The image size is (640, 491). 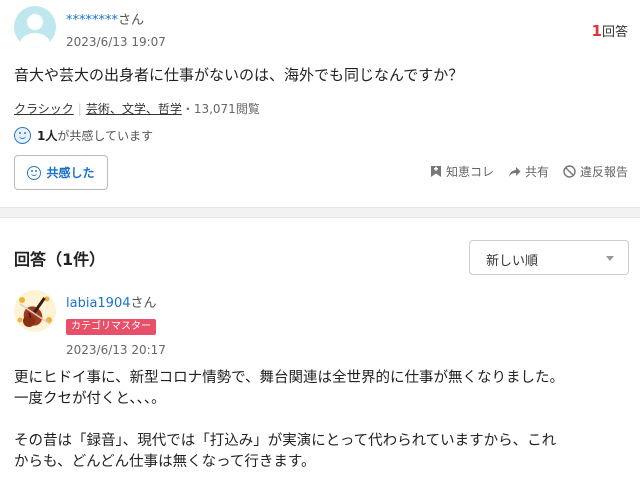 I want to click on share-button: 共有, so click(x=528, y=171).